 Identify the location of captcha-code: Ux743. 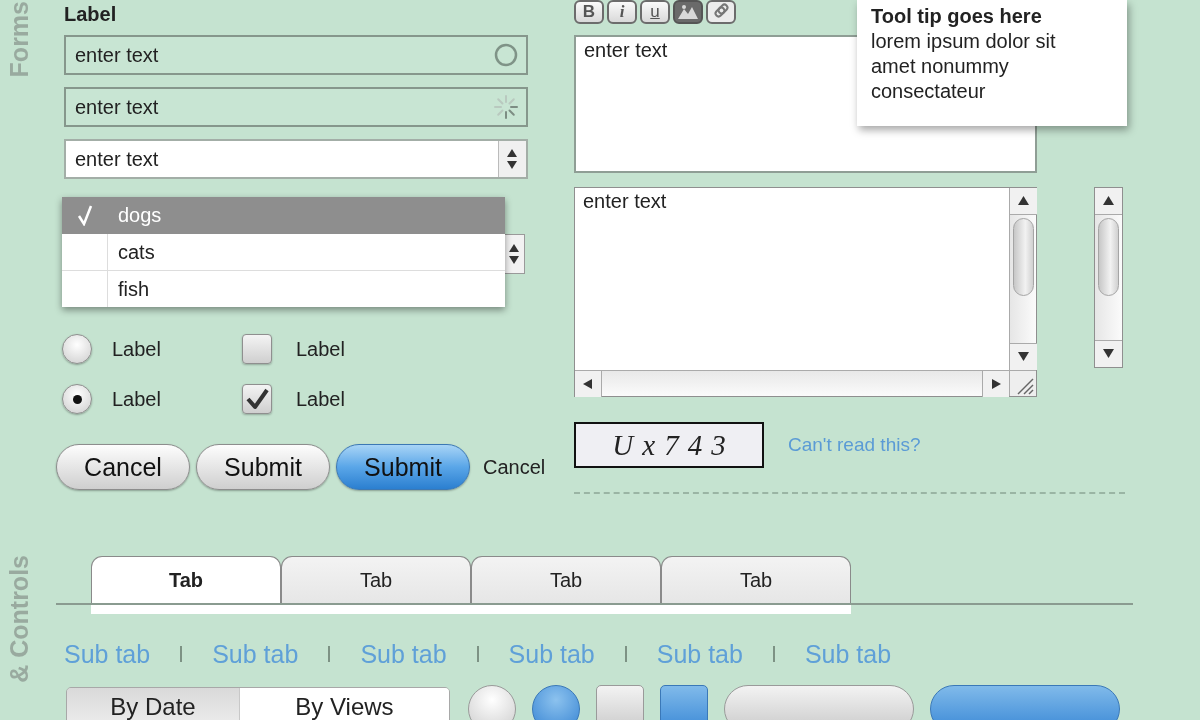
(669, 445).